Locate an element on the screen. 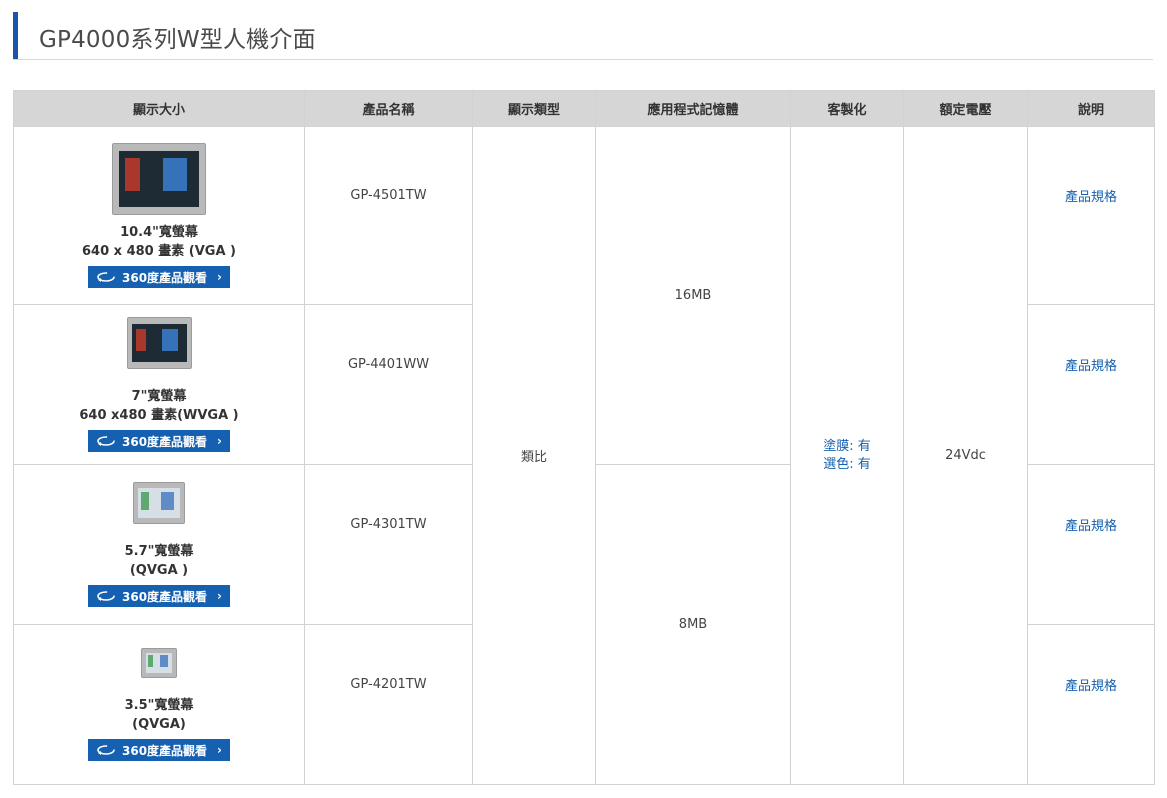  customization-value: 塗膜: 有 選色: 有 is located at coordinates (847, 455).